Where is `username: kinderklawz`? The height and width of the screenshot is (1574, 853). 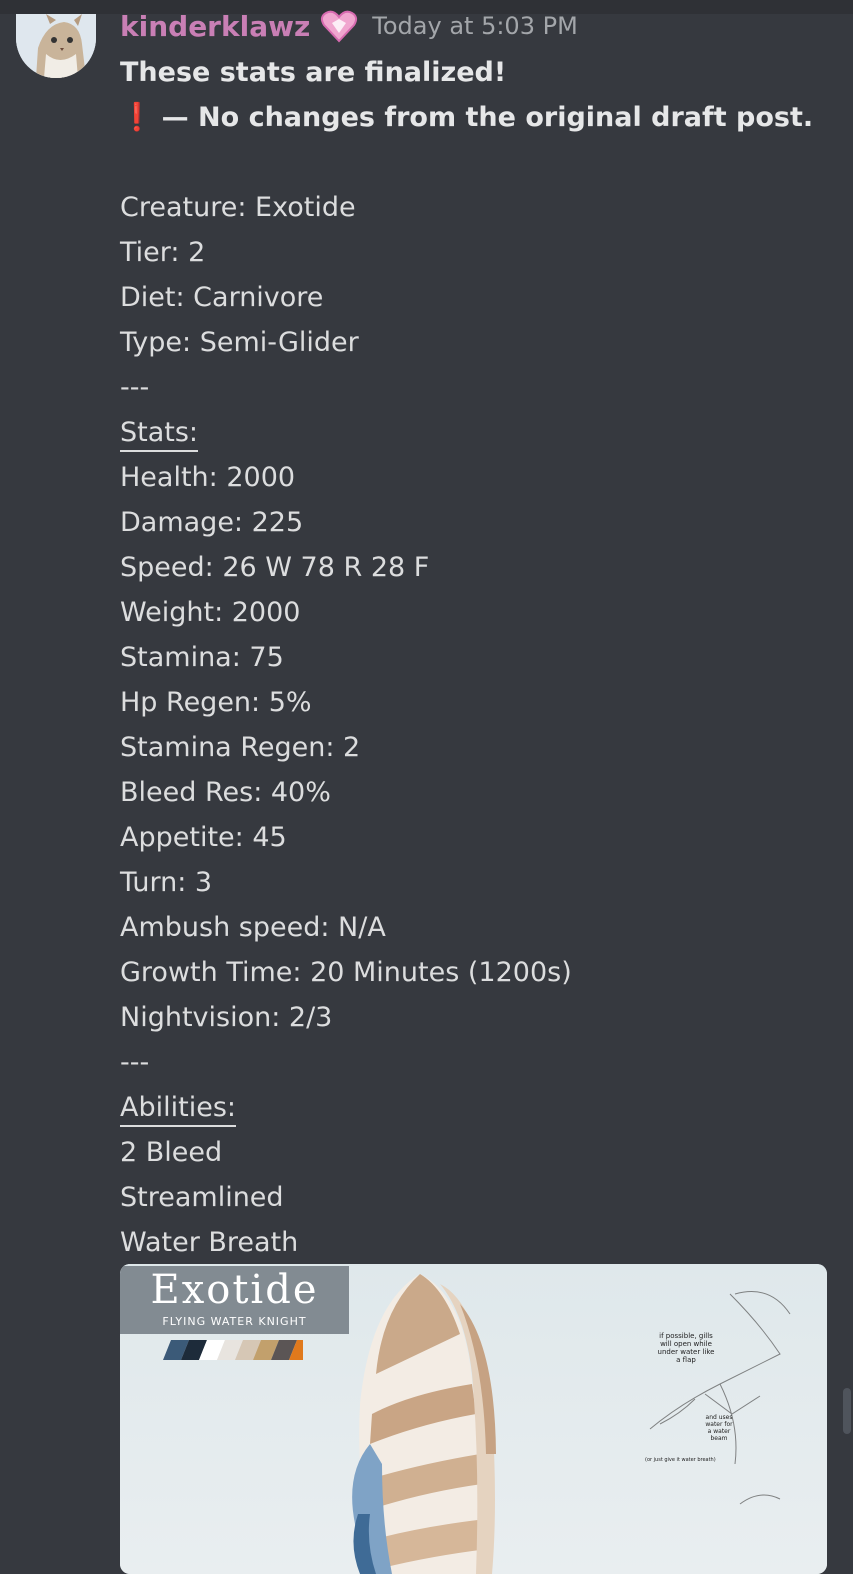 username: kinderklawz is located at coordinates (215, 26).